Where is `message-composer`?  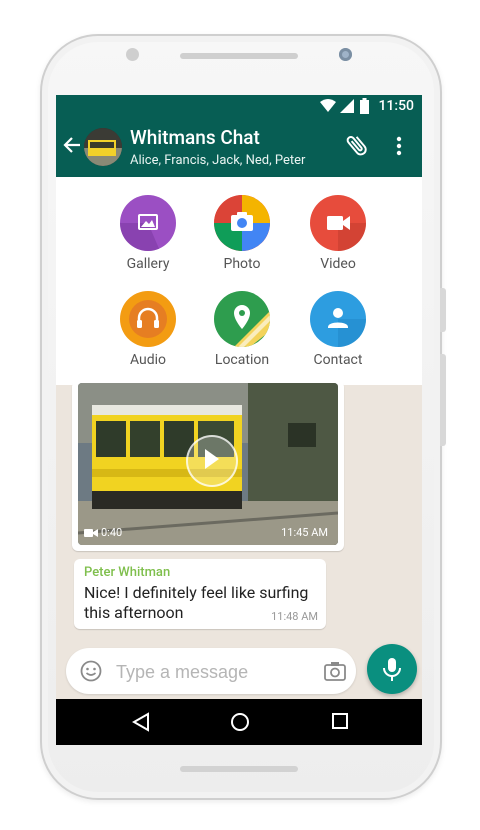
message-composer is located at coordinates (211, 671).